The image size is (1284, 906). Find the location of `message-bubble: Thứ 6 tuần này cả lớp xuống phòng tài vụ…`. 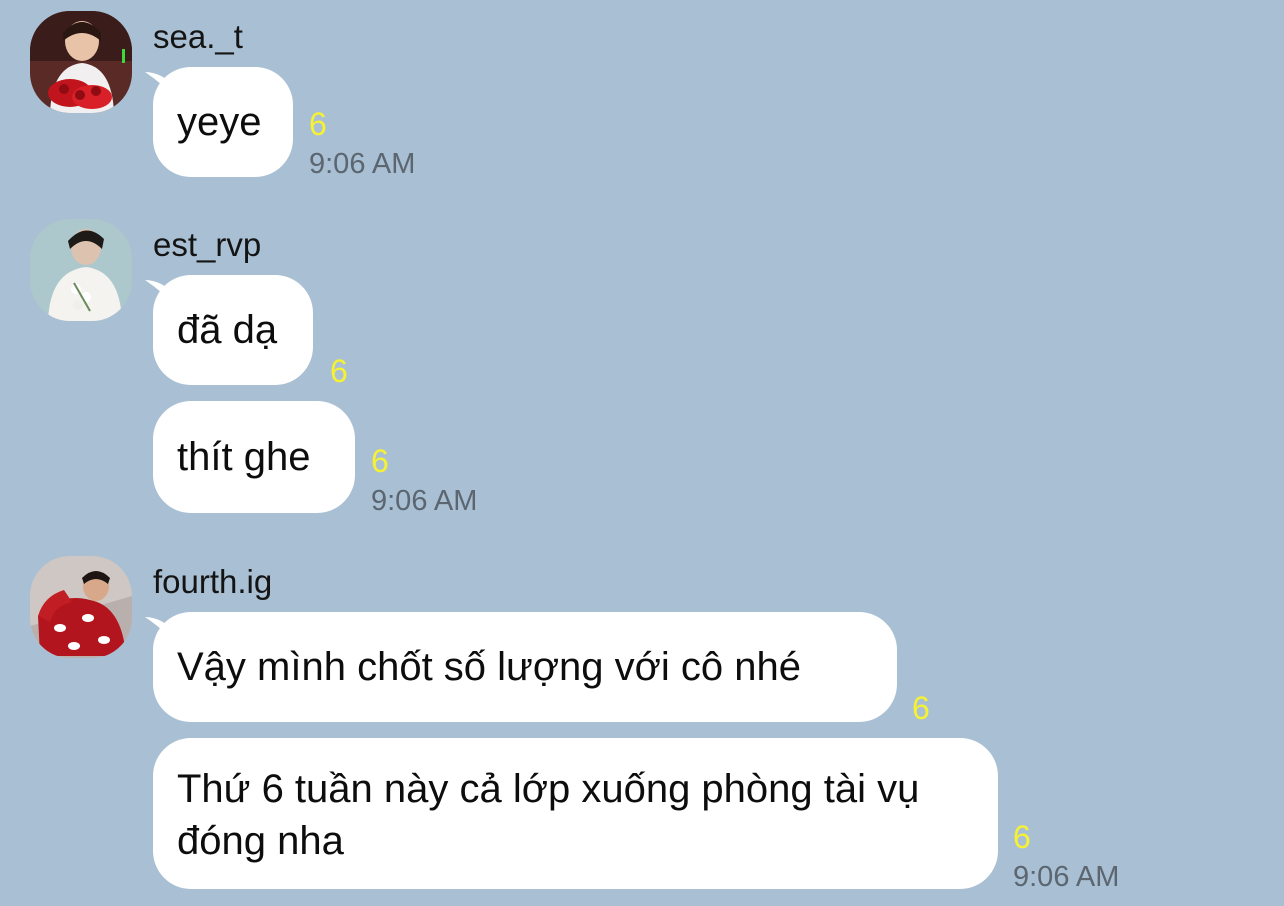

message-bubble: Thứ 6 tuần này cả lớp xuống phòng tài vụ… is located at coordinates (575, 813).